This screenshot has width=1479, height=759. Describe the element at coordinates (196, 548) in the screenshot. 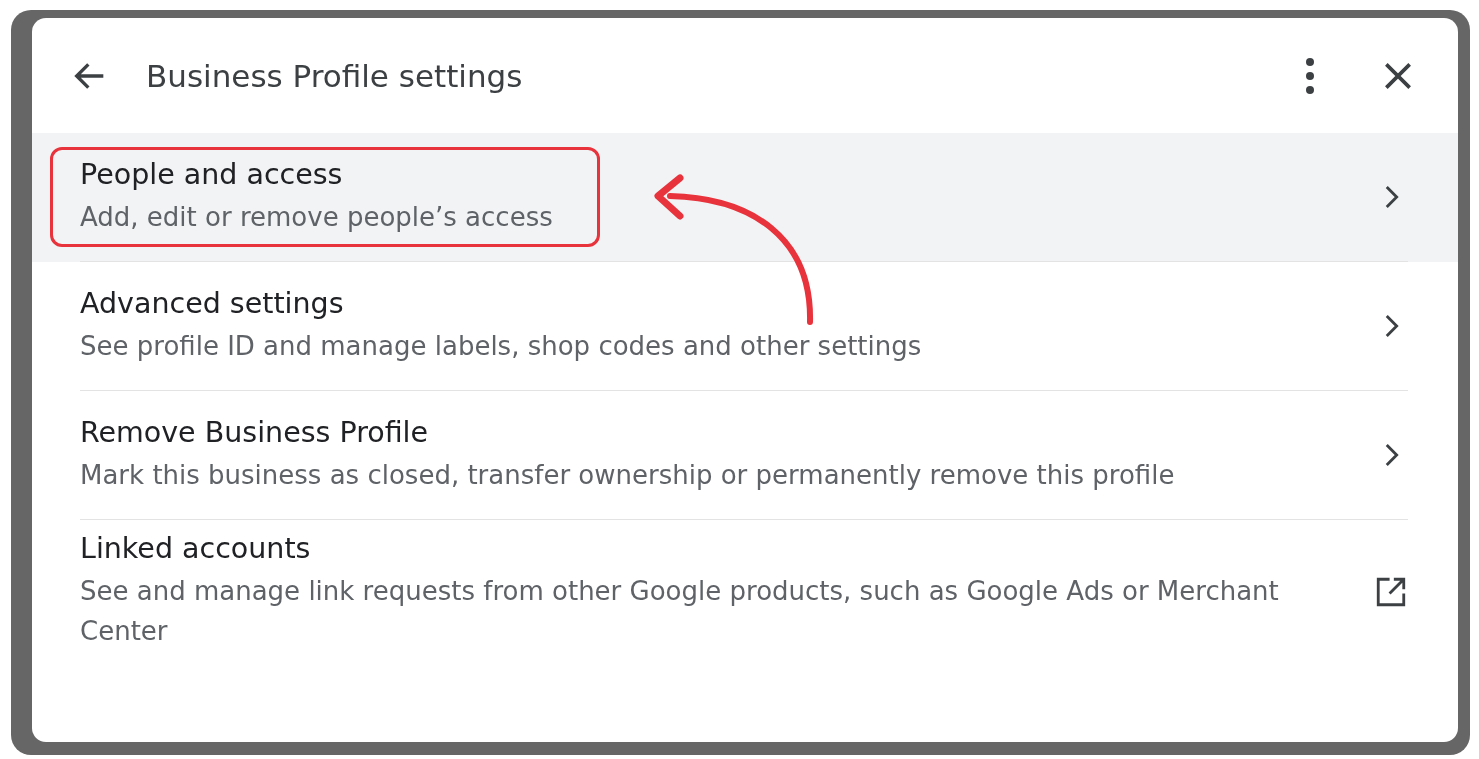

I see `row-title: Linked accounts` at that location.